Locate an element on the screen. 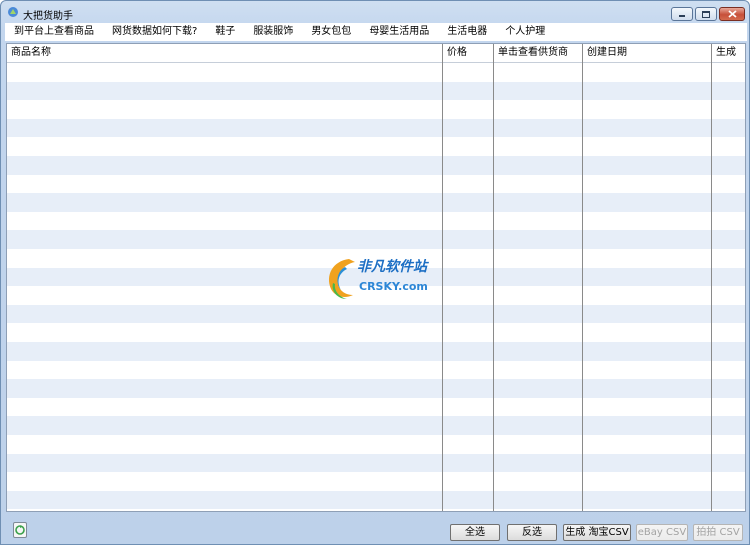 The height and width of the screenshot is (545, 750). app-icon is located at coordinates (13, 12).